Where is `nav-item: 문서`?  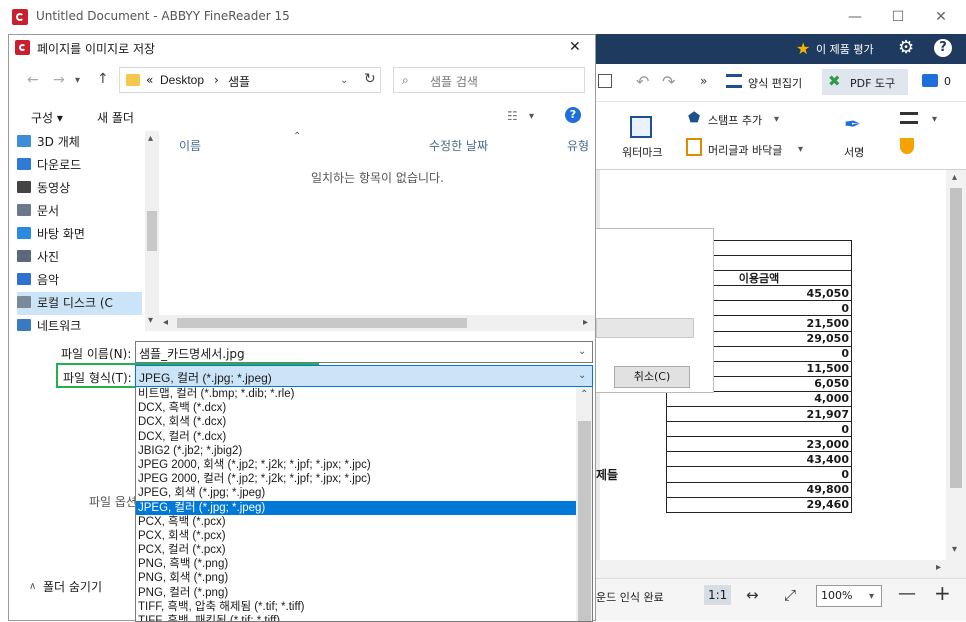
nav-item: 문서 is located at coordinates (79, 211).